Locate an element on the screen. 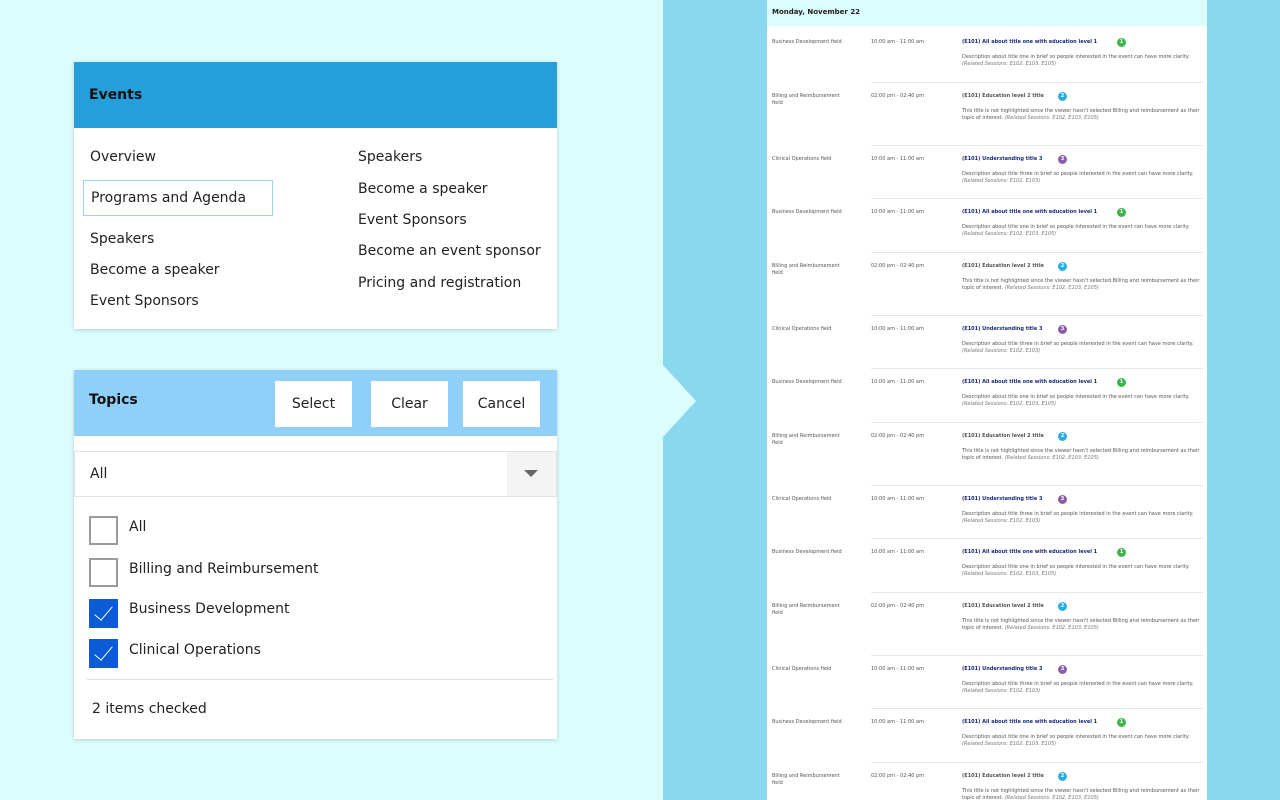 The image size is (1280, 800). topics-header: Topics Select Clear Cancel is located at coordinates (315, 403).